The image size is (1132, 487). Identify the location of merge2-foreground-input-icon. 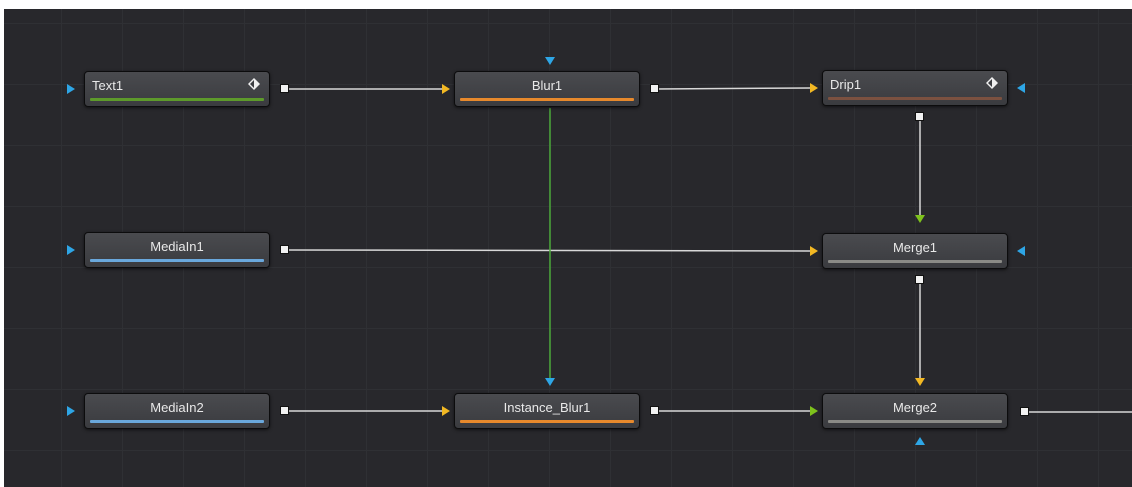
(814, 411).